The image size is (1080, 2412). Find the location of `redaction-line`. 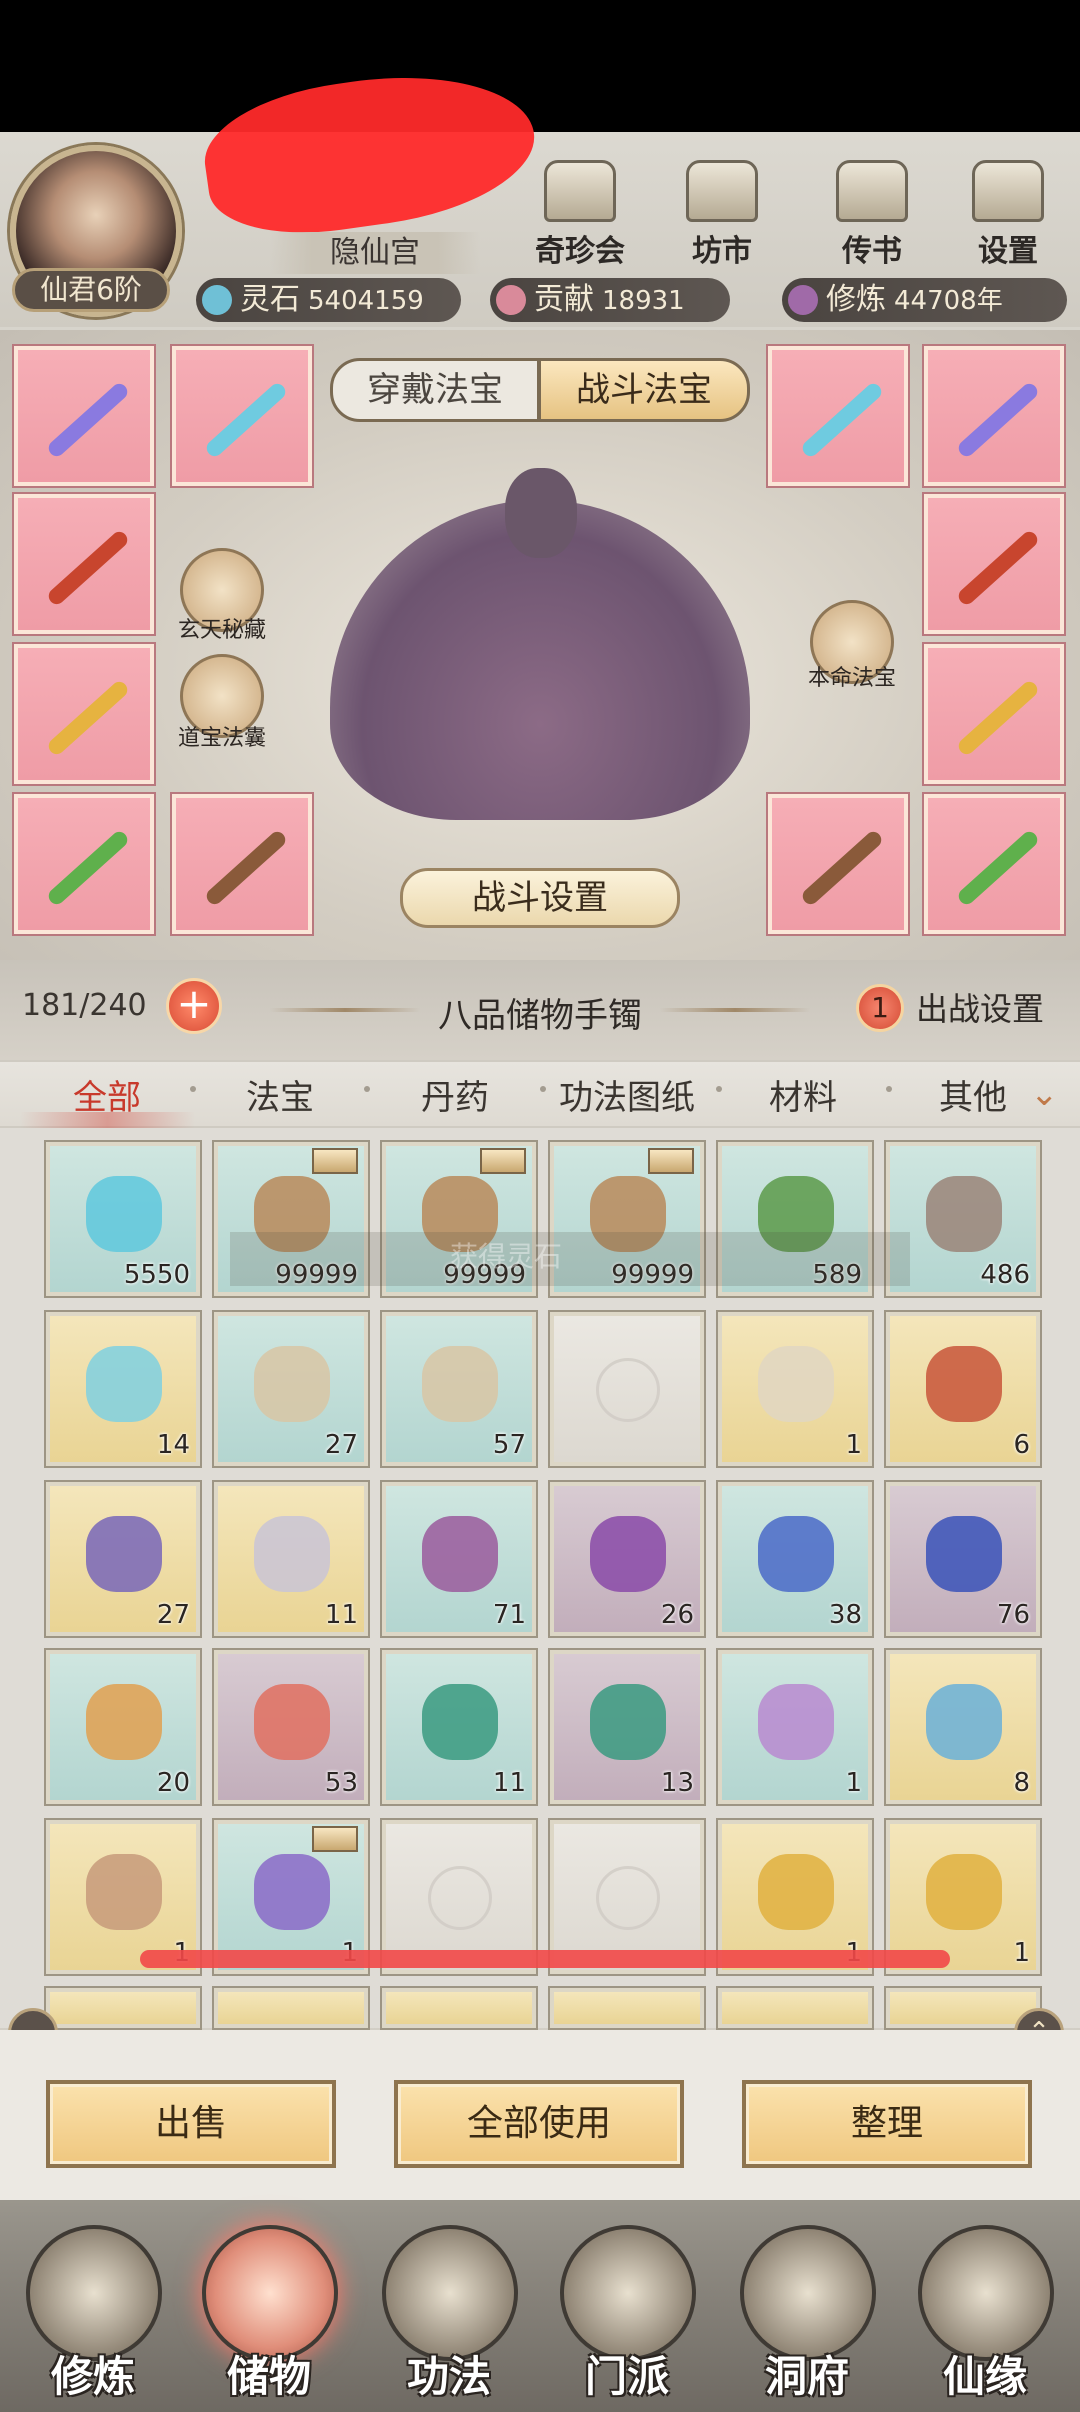

redaction-line is located at coordinates (545, 1959).